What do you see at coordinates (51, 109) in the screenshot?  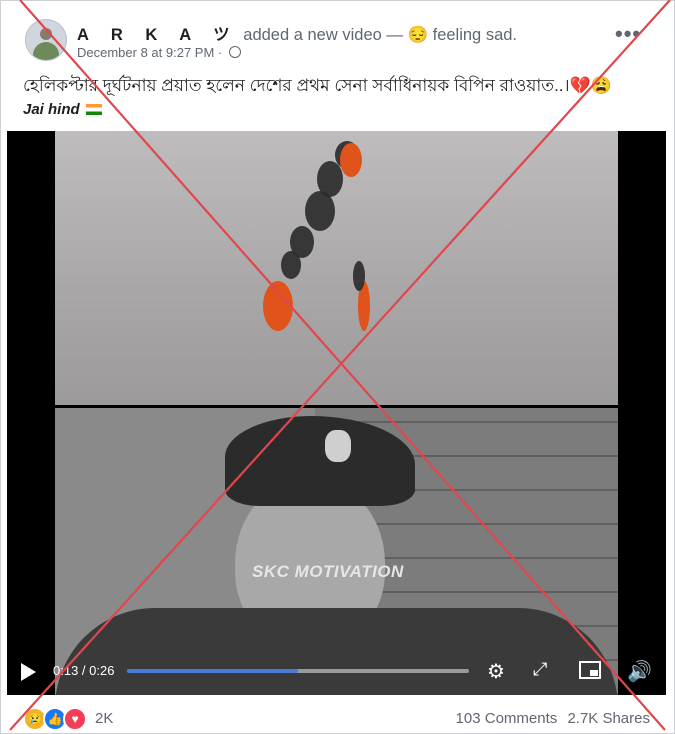 I see `tagline-text: Jai hind` at bounding box center [51, 109].